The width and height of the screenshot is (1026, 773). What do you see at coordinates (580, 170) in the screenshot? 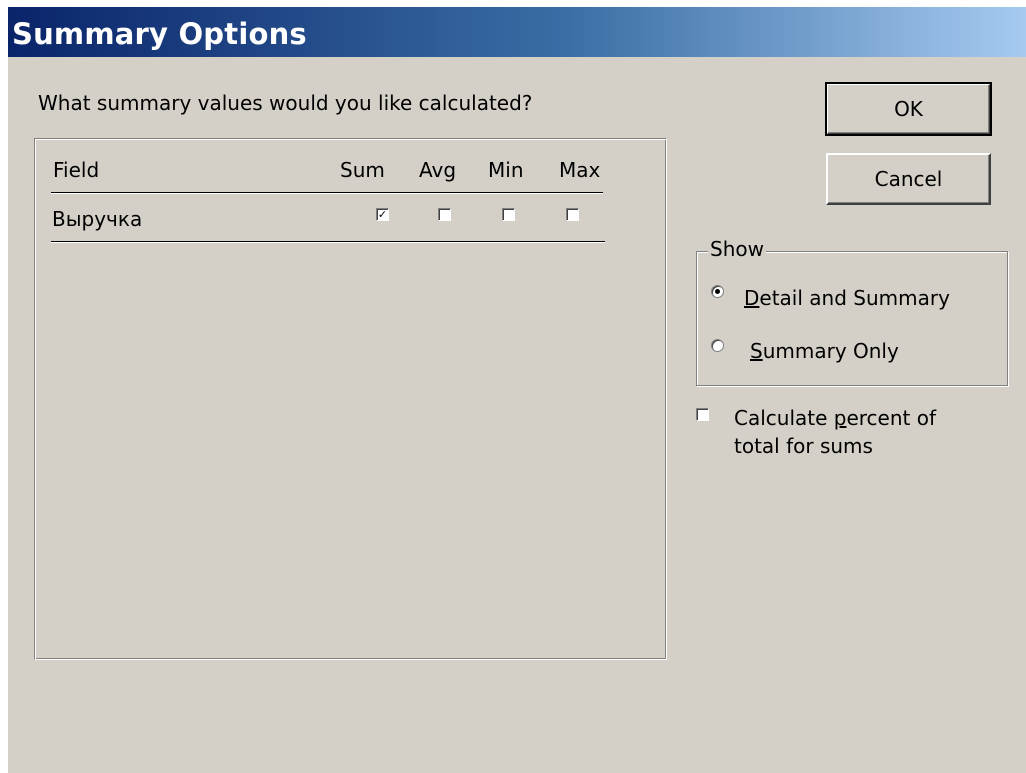
I see `column-header-max: Max` at bounding box center [580, 170].